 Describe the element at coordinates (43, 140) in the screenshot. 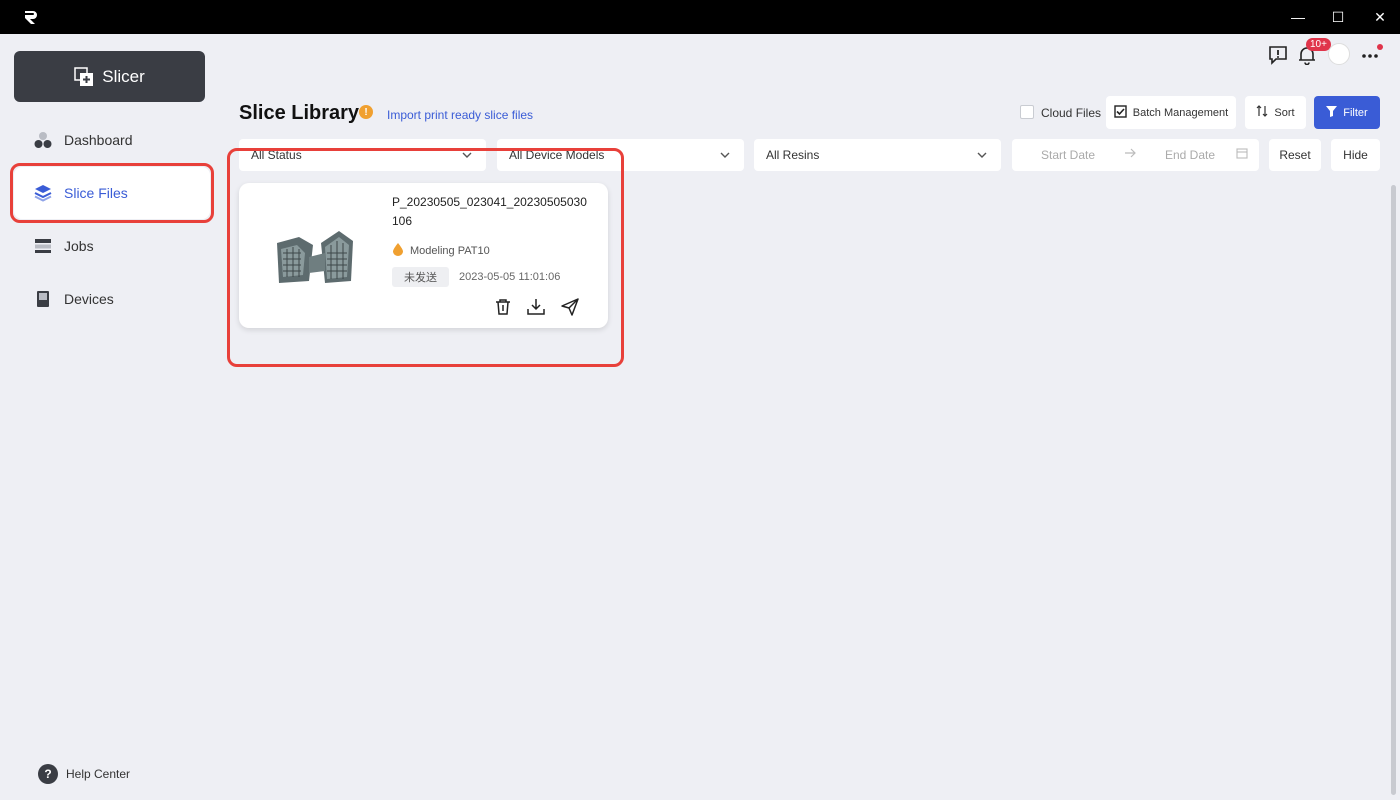

I see `dashboard-icon` at that location.